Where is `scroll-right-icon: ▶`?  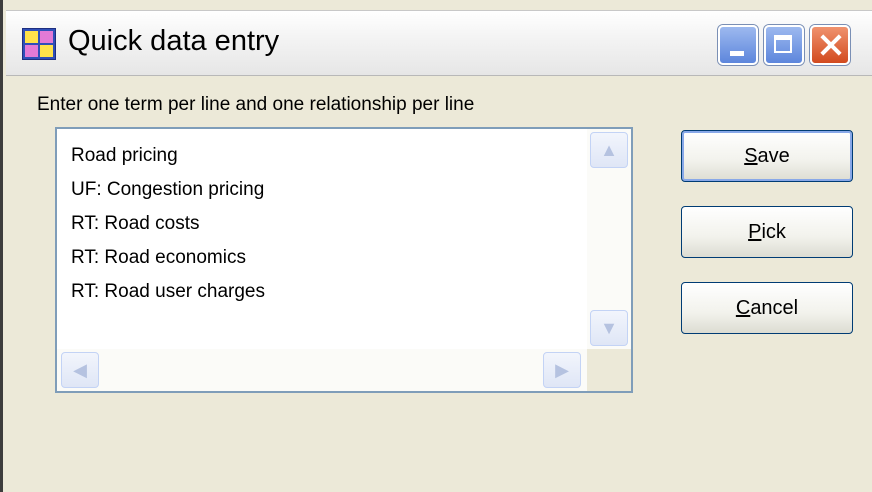 scroll-right-icon: ▶ is located at coordinates (562, 370).